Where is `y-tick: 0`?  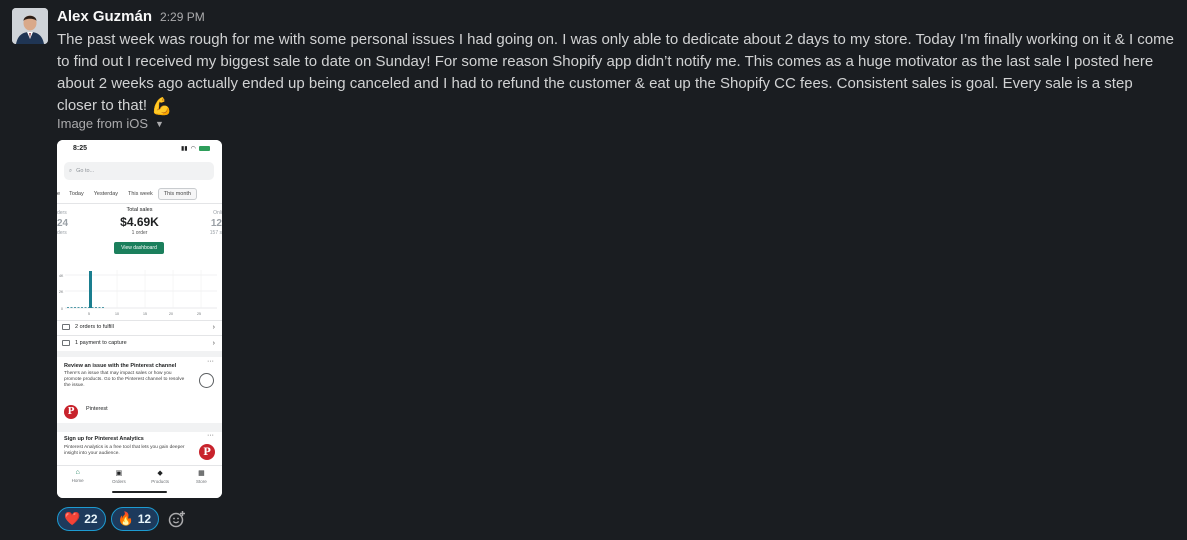
y-tick: 0 is located at coordinates (62, 309).